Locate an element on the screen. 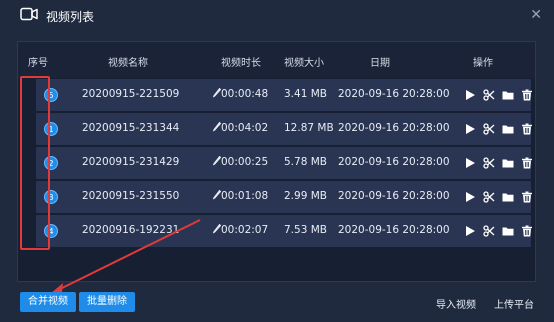 The height and width of the screenshot is (322, 554). video-size: 5.78 MB is located at coordinates (305, 162).